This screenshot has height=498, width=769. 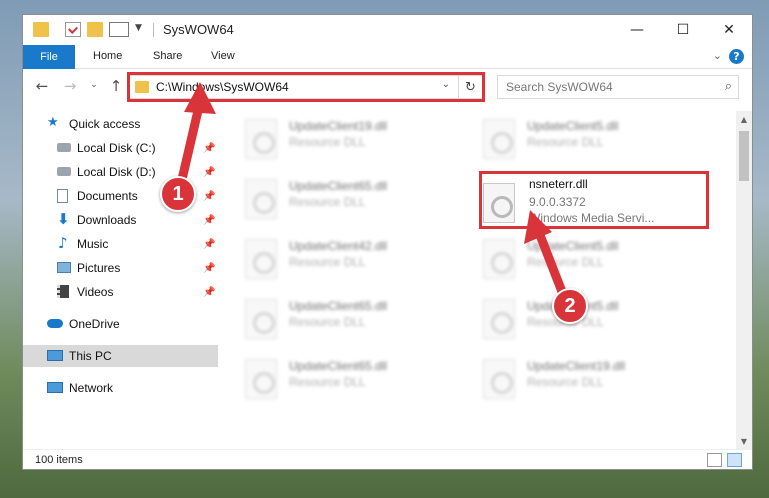 I want to click on sidebar-item-quick-access: ★ Quick access, so click(x=120, y=124).